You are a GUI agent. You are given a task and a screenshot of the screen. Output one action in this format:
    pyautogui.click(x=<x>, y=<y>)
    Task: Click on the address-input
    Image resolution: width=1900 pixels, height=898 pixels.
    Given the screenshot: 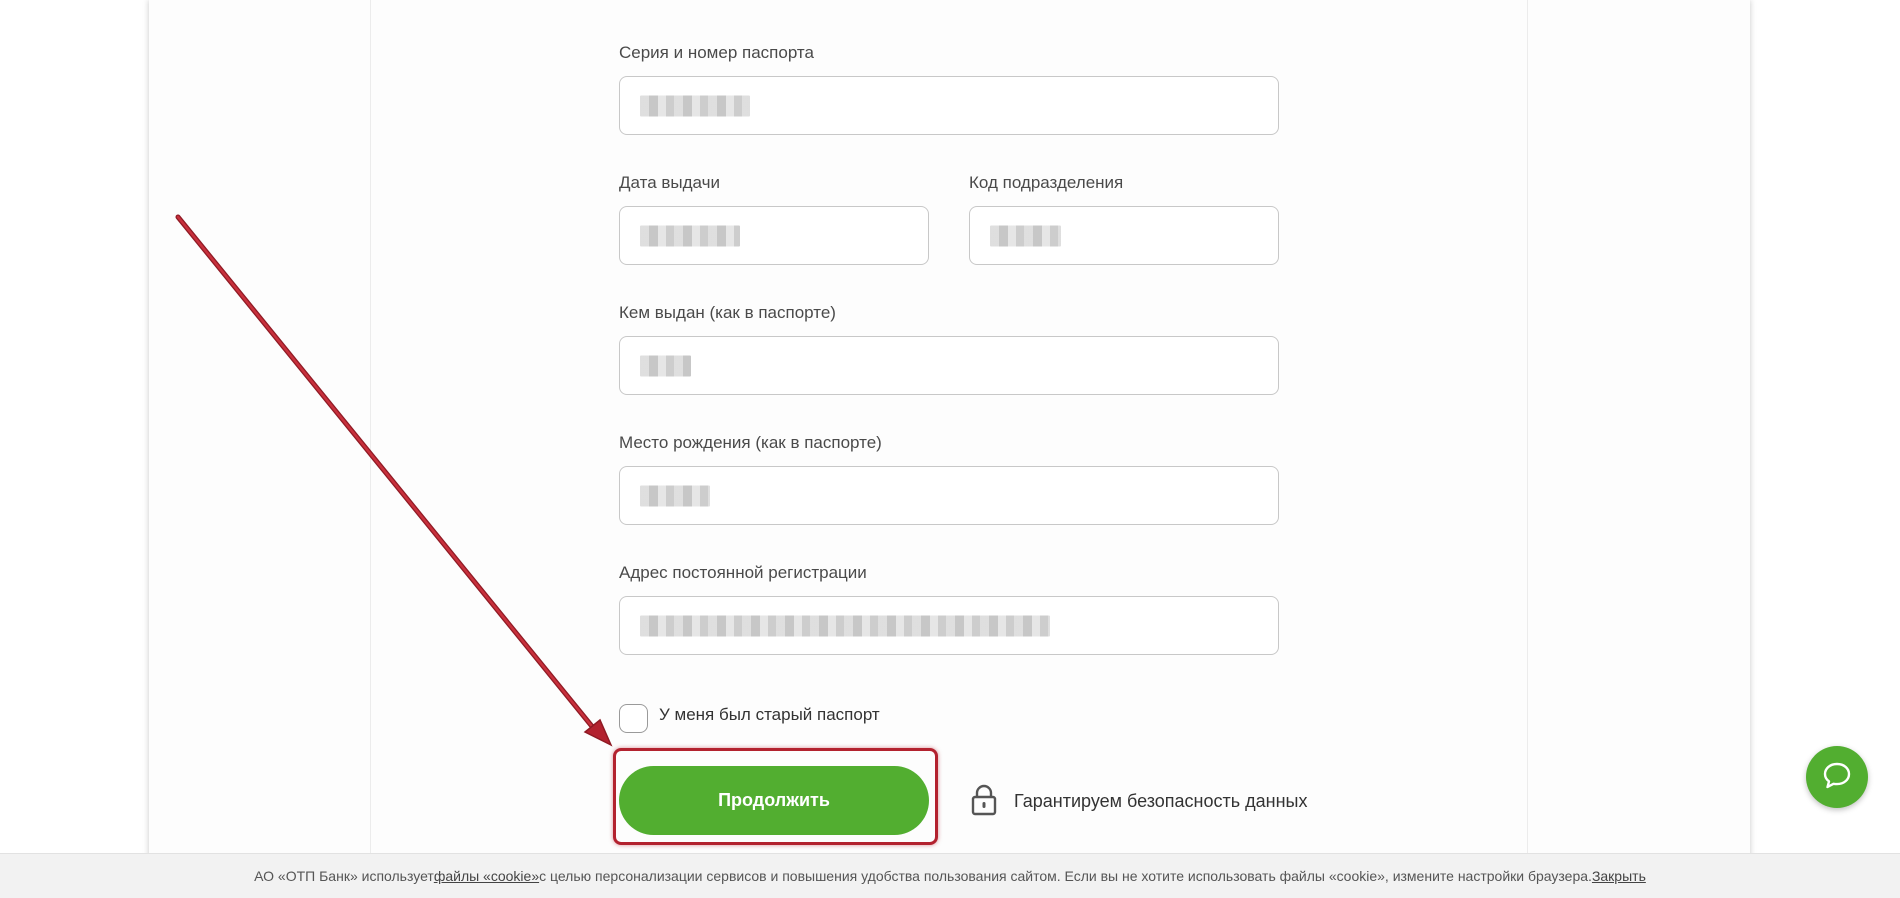 What is the action you would take?
    pyautogui.click(x=949, y=625)
    